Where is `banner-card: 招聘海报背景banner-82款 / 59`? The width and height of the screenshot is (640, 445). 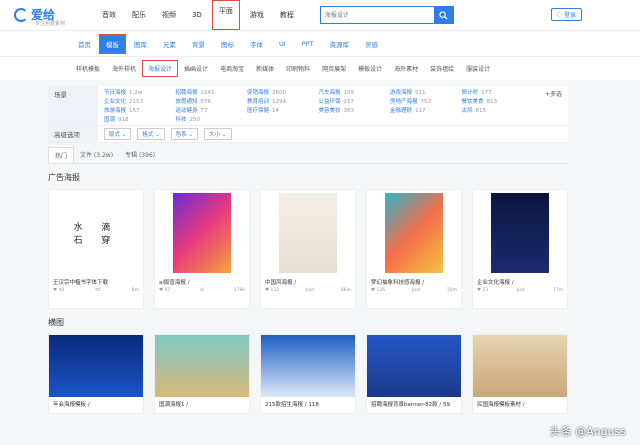 banner-card: 招聘海报背景banner-82款 / 59 is located at coordinates (414, 374).